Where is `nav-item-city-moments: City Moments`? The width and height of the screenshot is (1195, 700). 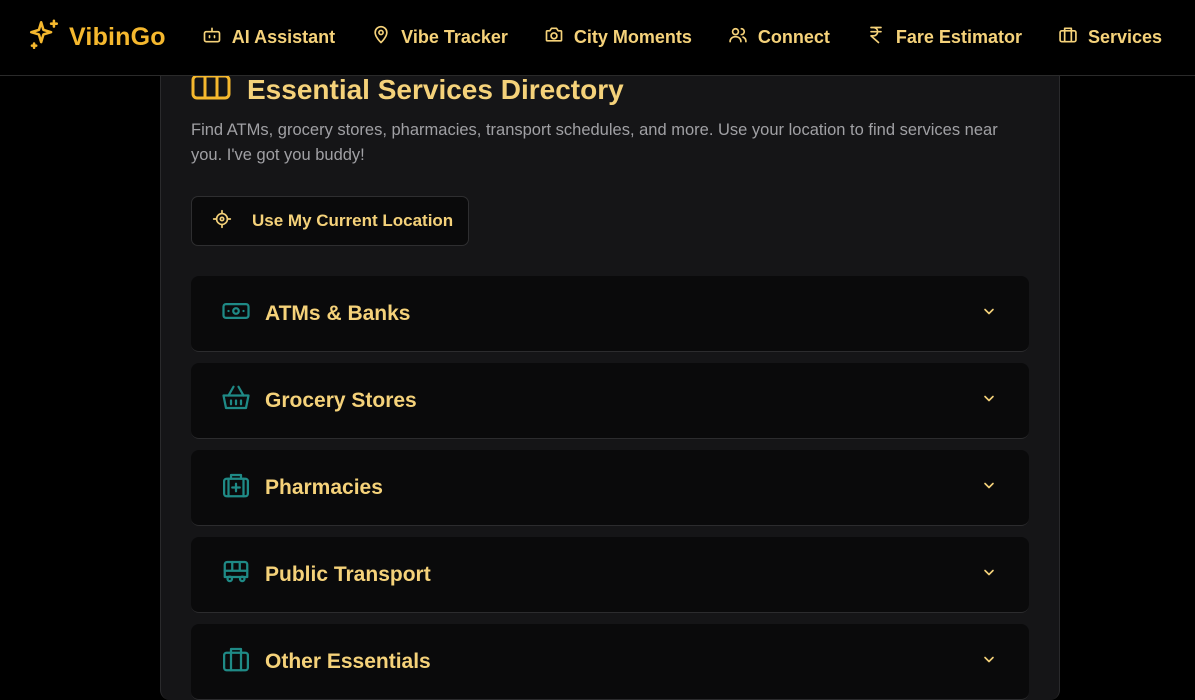
nav-item-city-moments: City Moments is located at coordinates (618, 37).